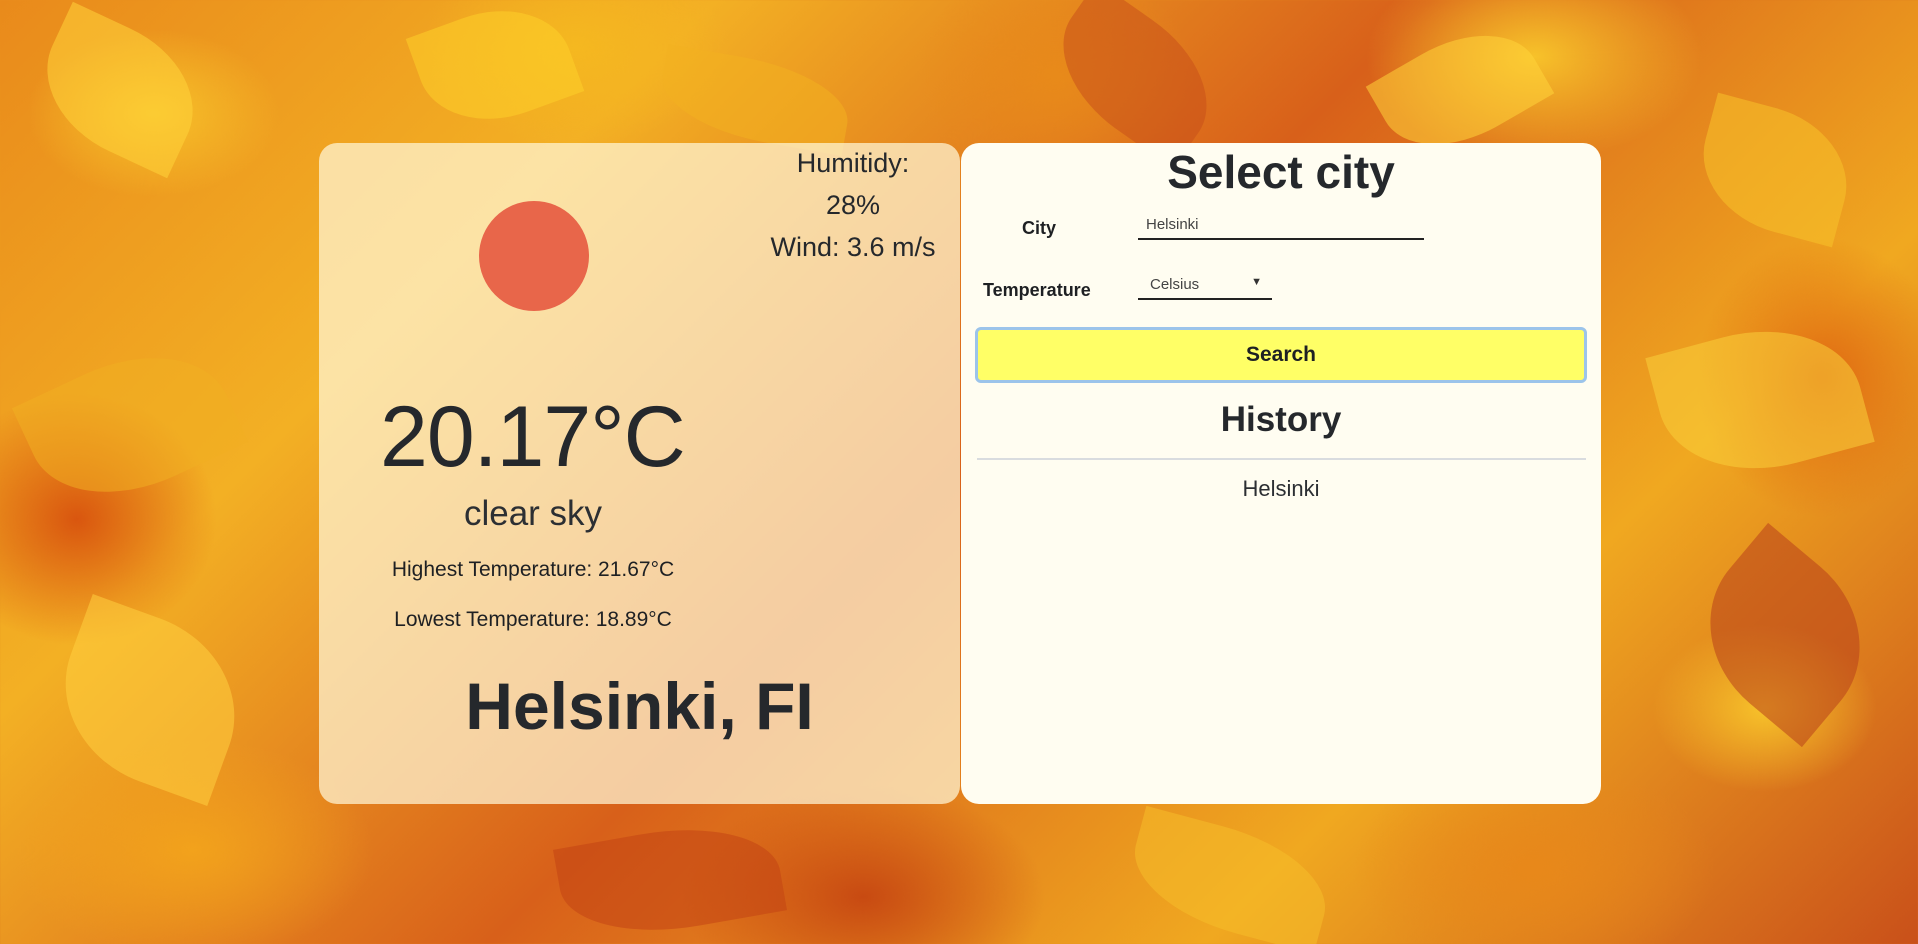 The width and height of the screenshot is (1918, 944). Describe the element at coordinates (853, 247) in the screenshot. I see `wind-speed: Wind: 3.6 m/s` at that location.